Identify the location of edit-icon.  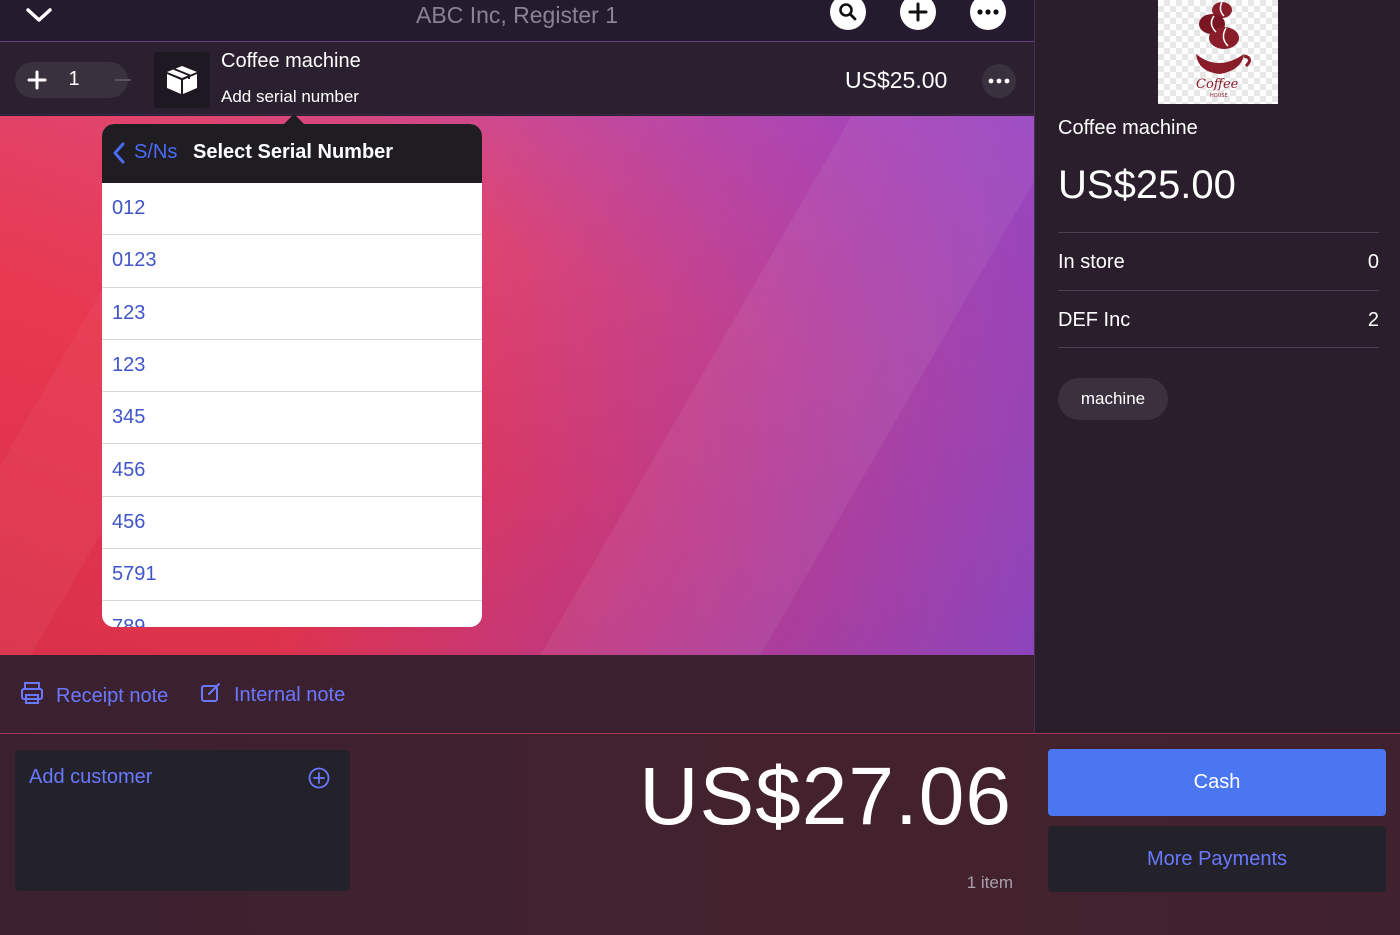
(211, 695).